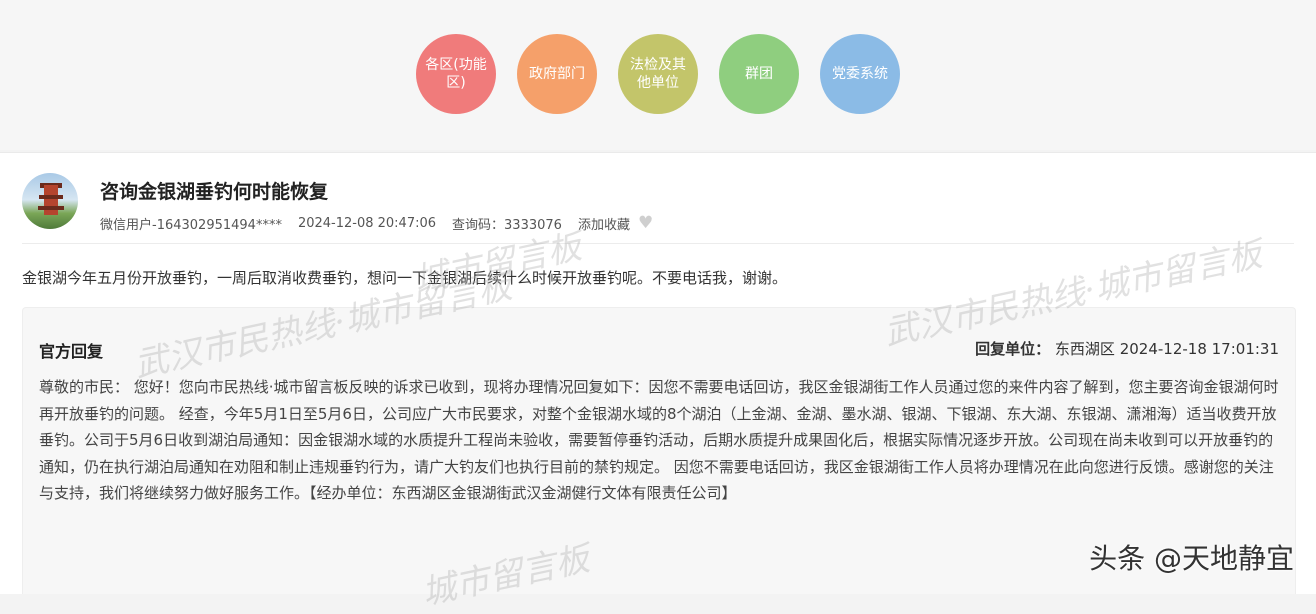 This screenshot has height=614, width=1316. I want to click on category-government: 政府部门, so click(557, 74).